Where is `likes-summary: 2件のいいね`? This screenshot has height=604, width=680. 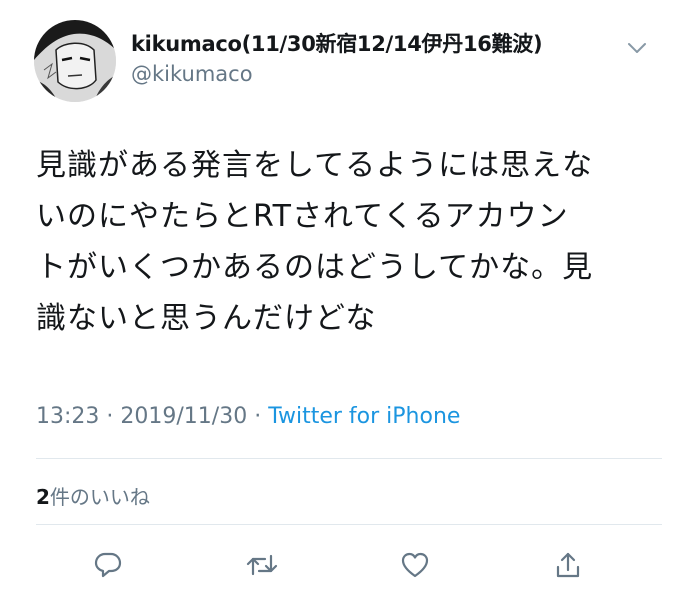
likes-summary: 2件のいいね is located at coordinates (93, 495).